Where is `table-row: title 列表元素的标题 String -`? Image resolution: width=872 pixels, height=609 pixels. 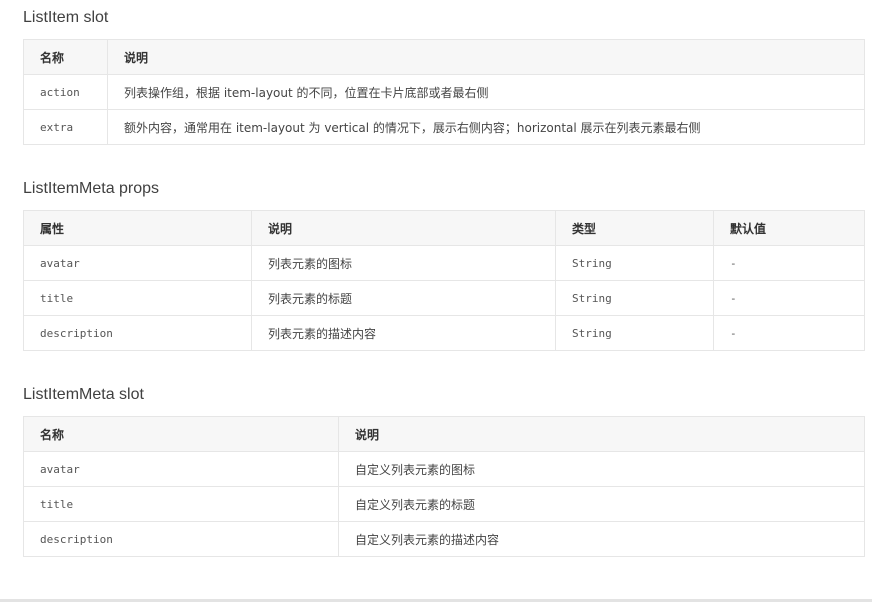 table-row: title 列表元素的标题 String - is located at coordinates (444, 298).